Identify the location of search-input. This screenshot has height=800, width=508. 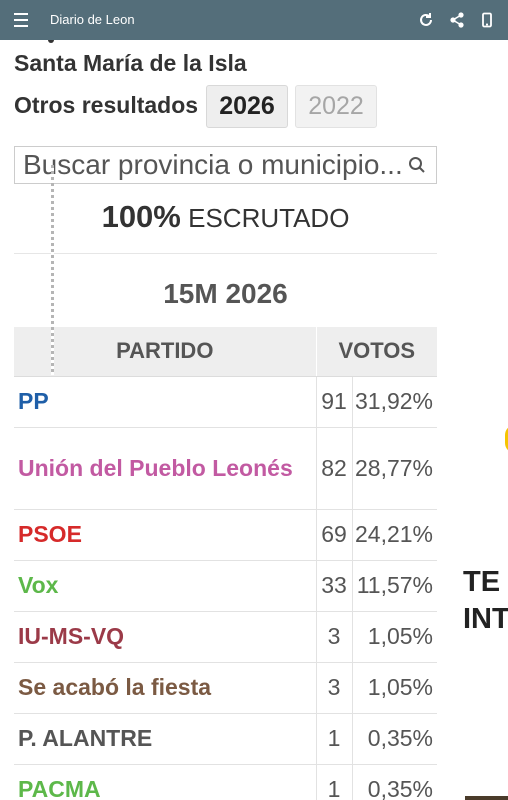
(225, 165).